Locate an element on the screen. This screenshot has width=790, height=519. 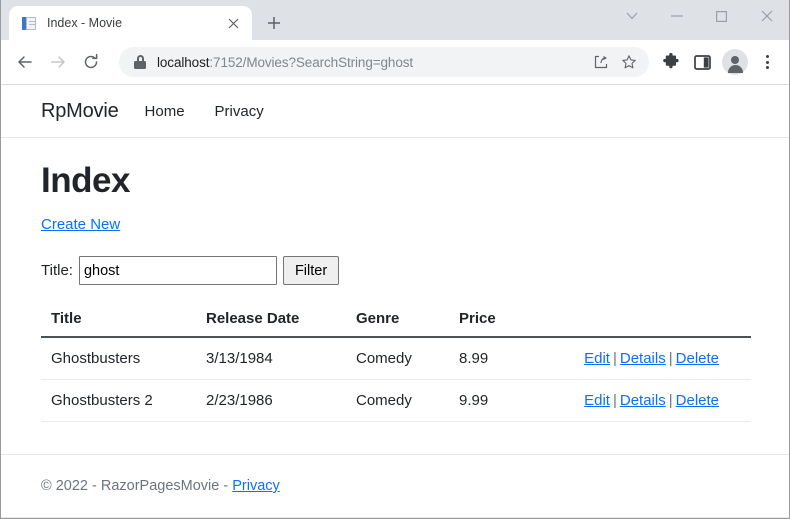
filter-form: Title: Filter is located at coordinates (395, 270).